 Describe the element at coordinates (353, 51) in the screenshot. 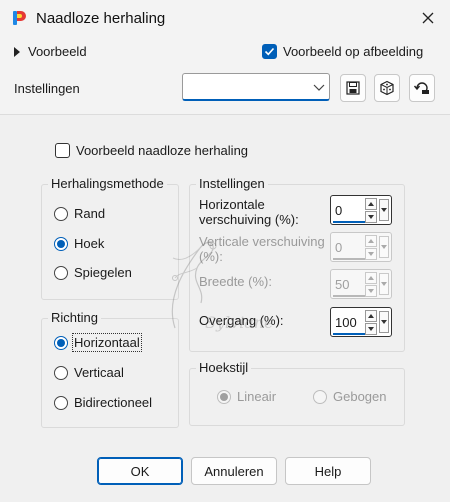

I see `preview-on-image-label: Voorbeeld op afbeelding` at that location.